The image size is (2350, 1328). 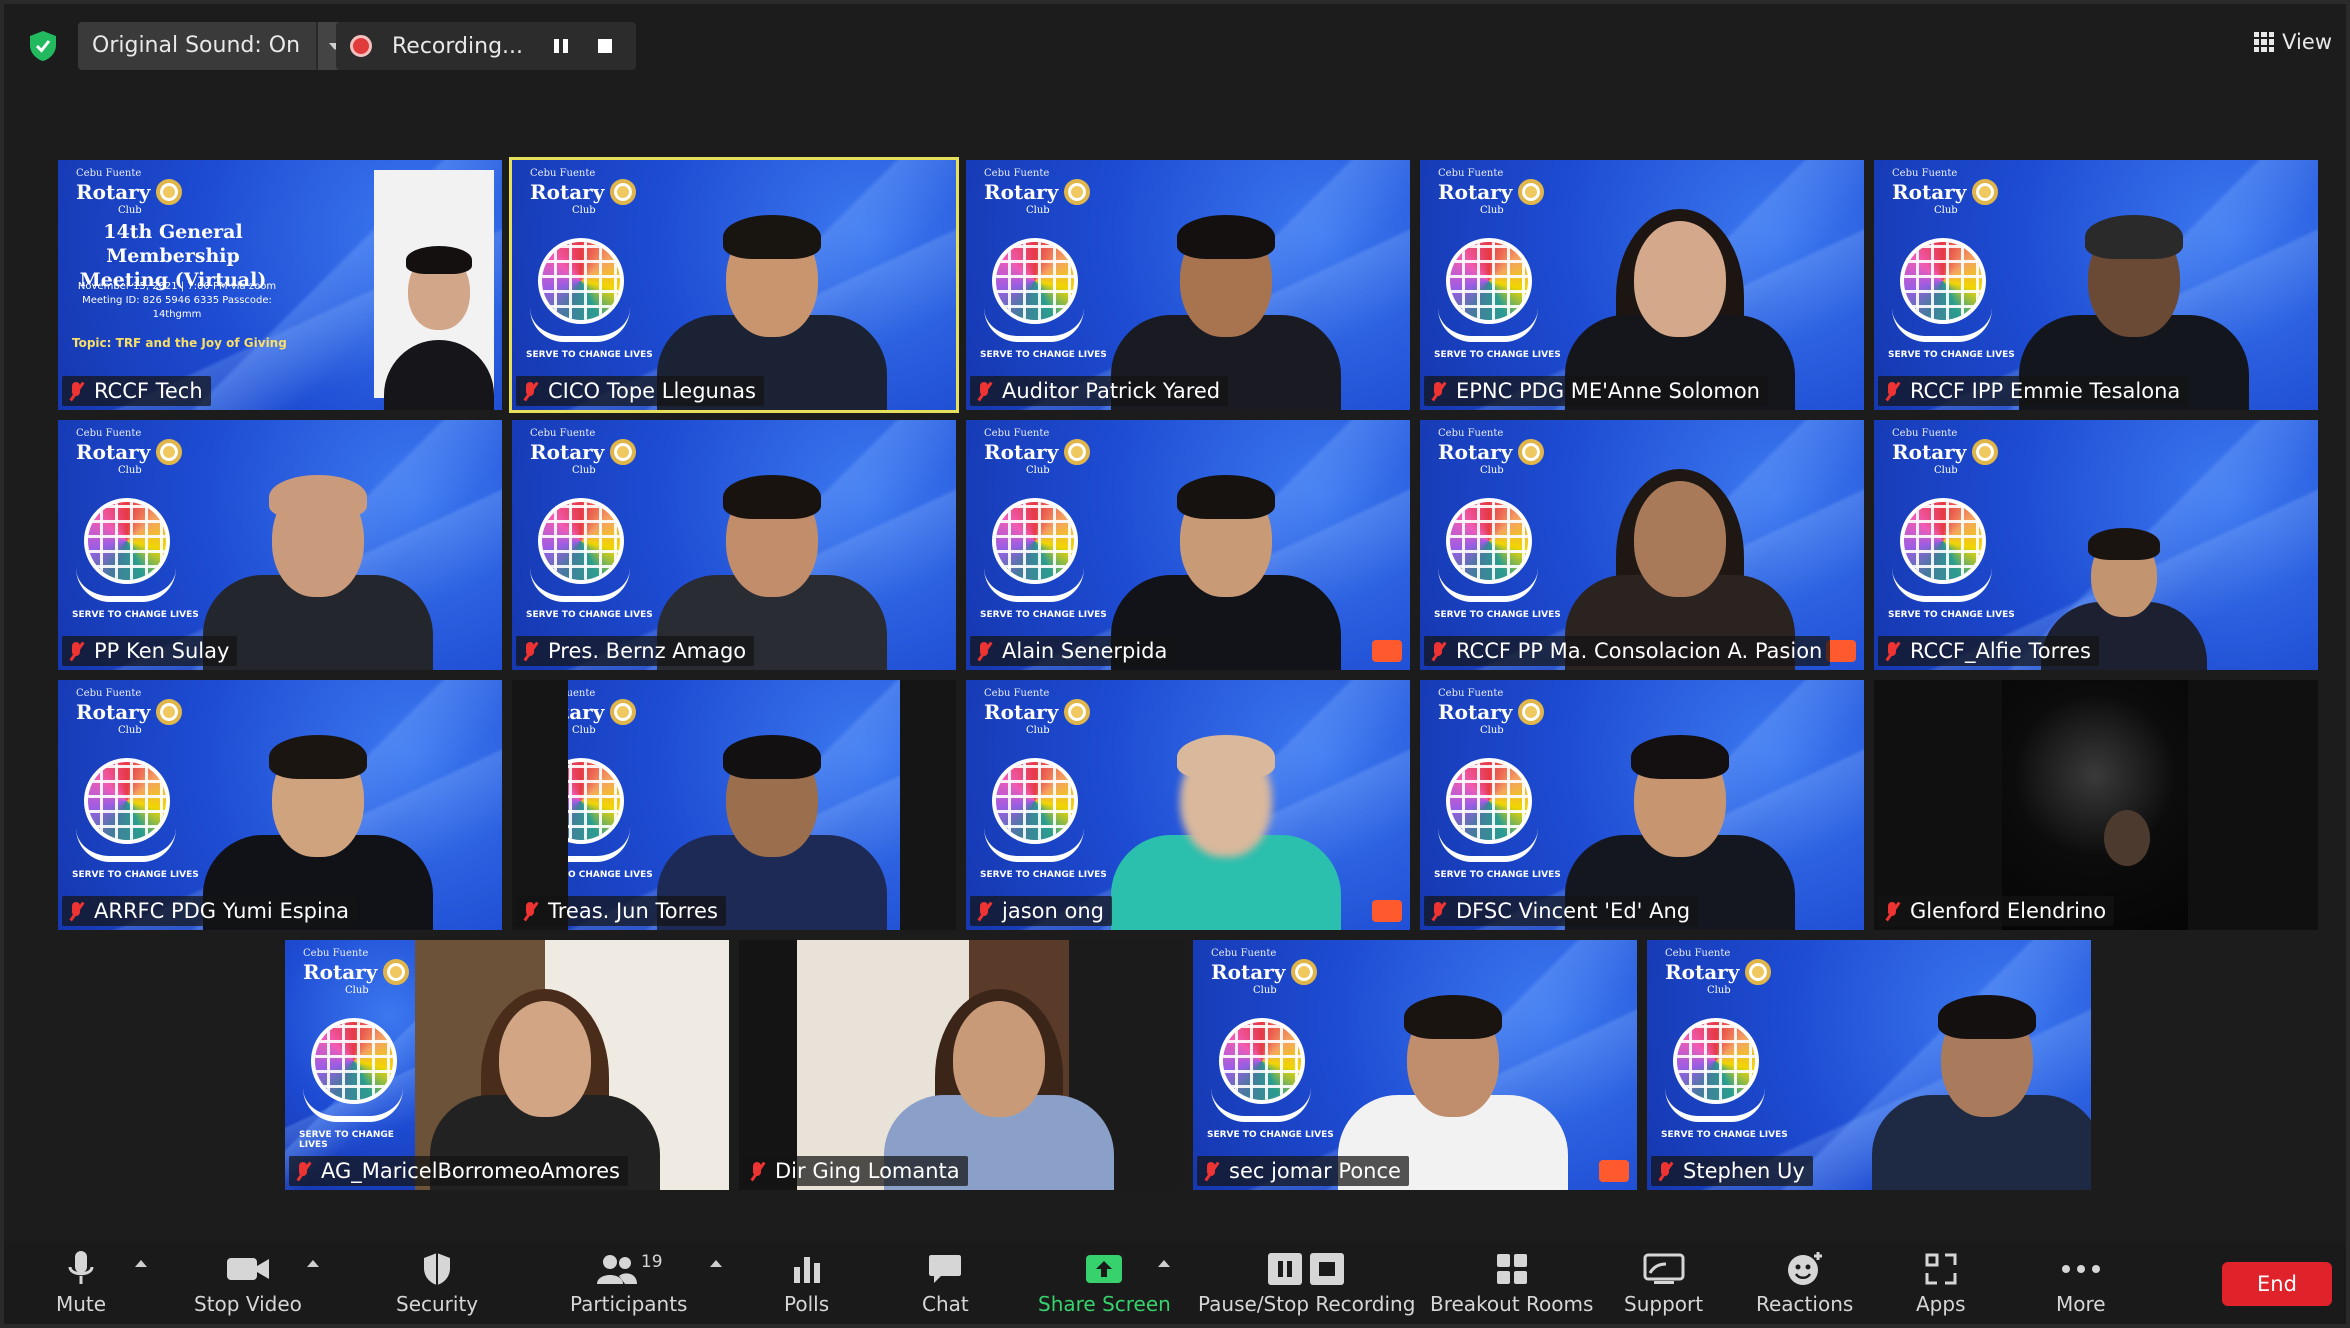 What do you see at coordinates (1512, 1304) in the screenshot?
I see `breakout-rooms-label: Breakout Rooms` at bounding box center [1512, 1304].